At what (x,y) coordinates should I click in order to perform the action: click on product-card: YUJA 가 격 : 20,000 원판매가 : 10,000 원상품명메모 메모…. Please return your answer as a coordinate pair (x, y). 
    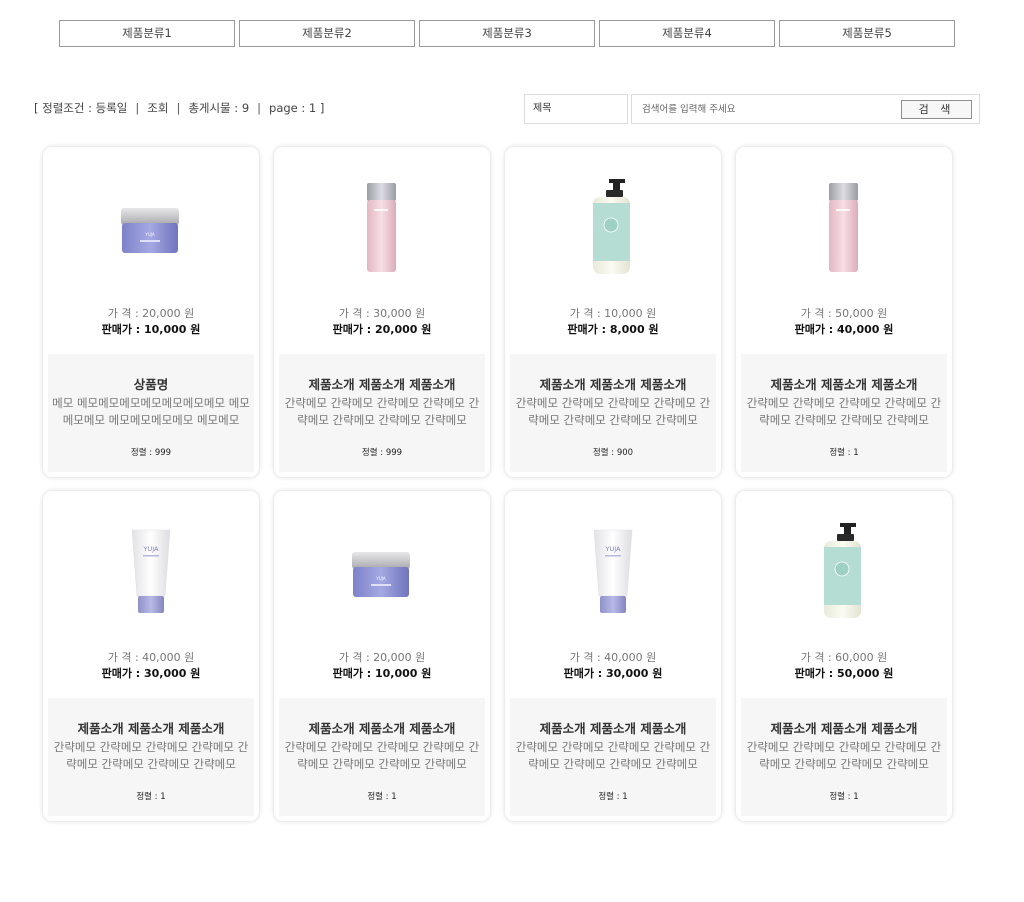
    Looking at the image, I should click on (151, 312).